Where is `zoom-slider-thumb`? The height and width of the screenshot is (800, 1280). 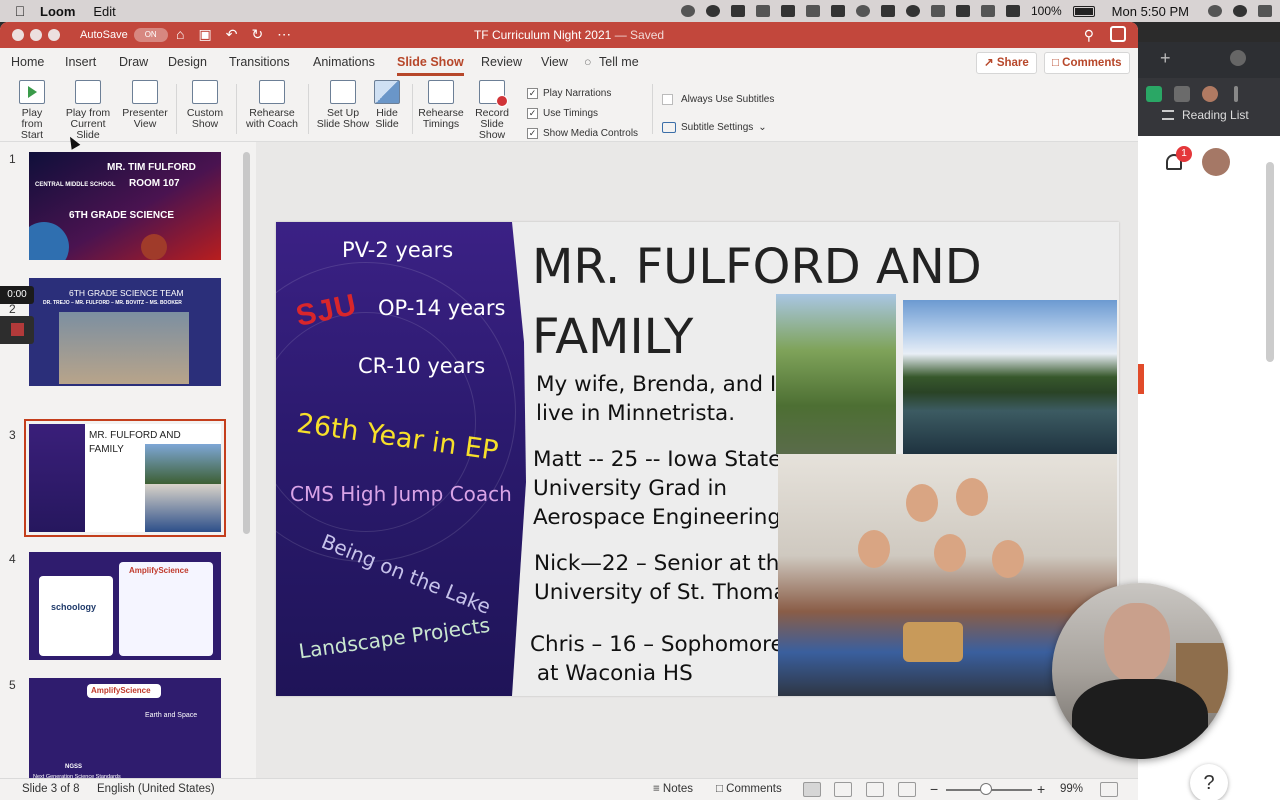
zoom-slider-thumb is located at coordinates (986, 789).